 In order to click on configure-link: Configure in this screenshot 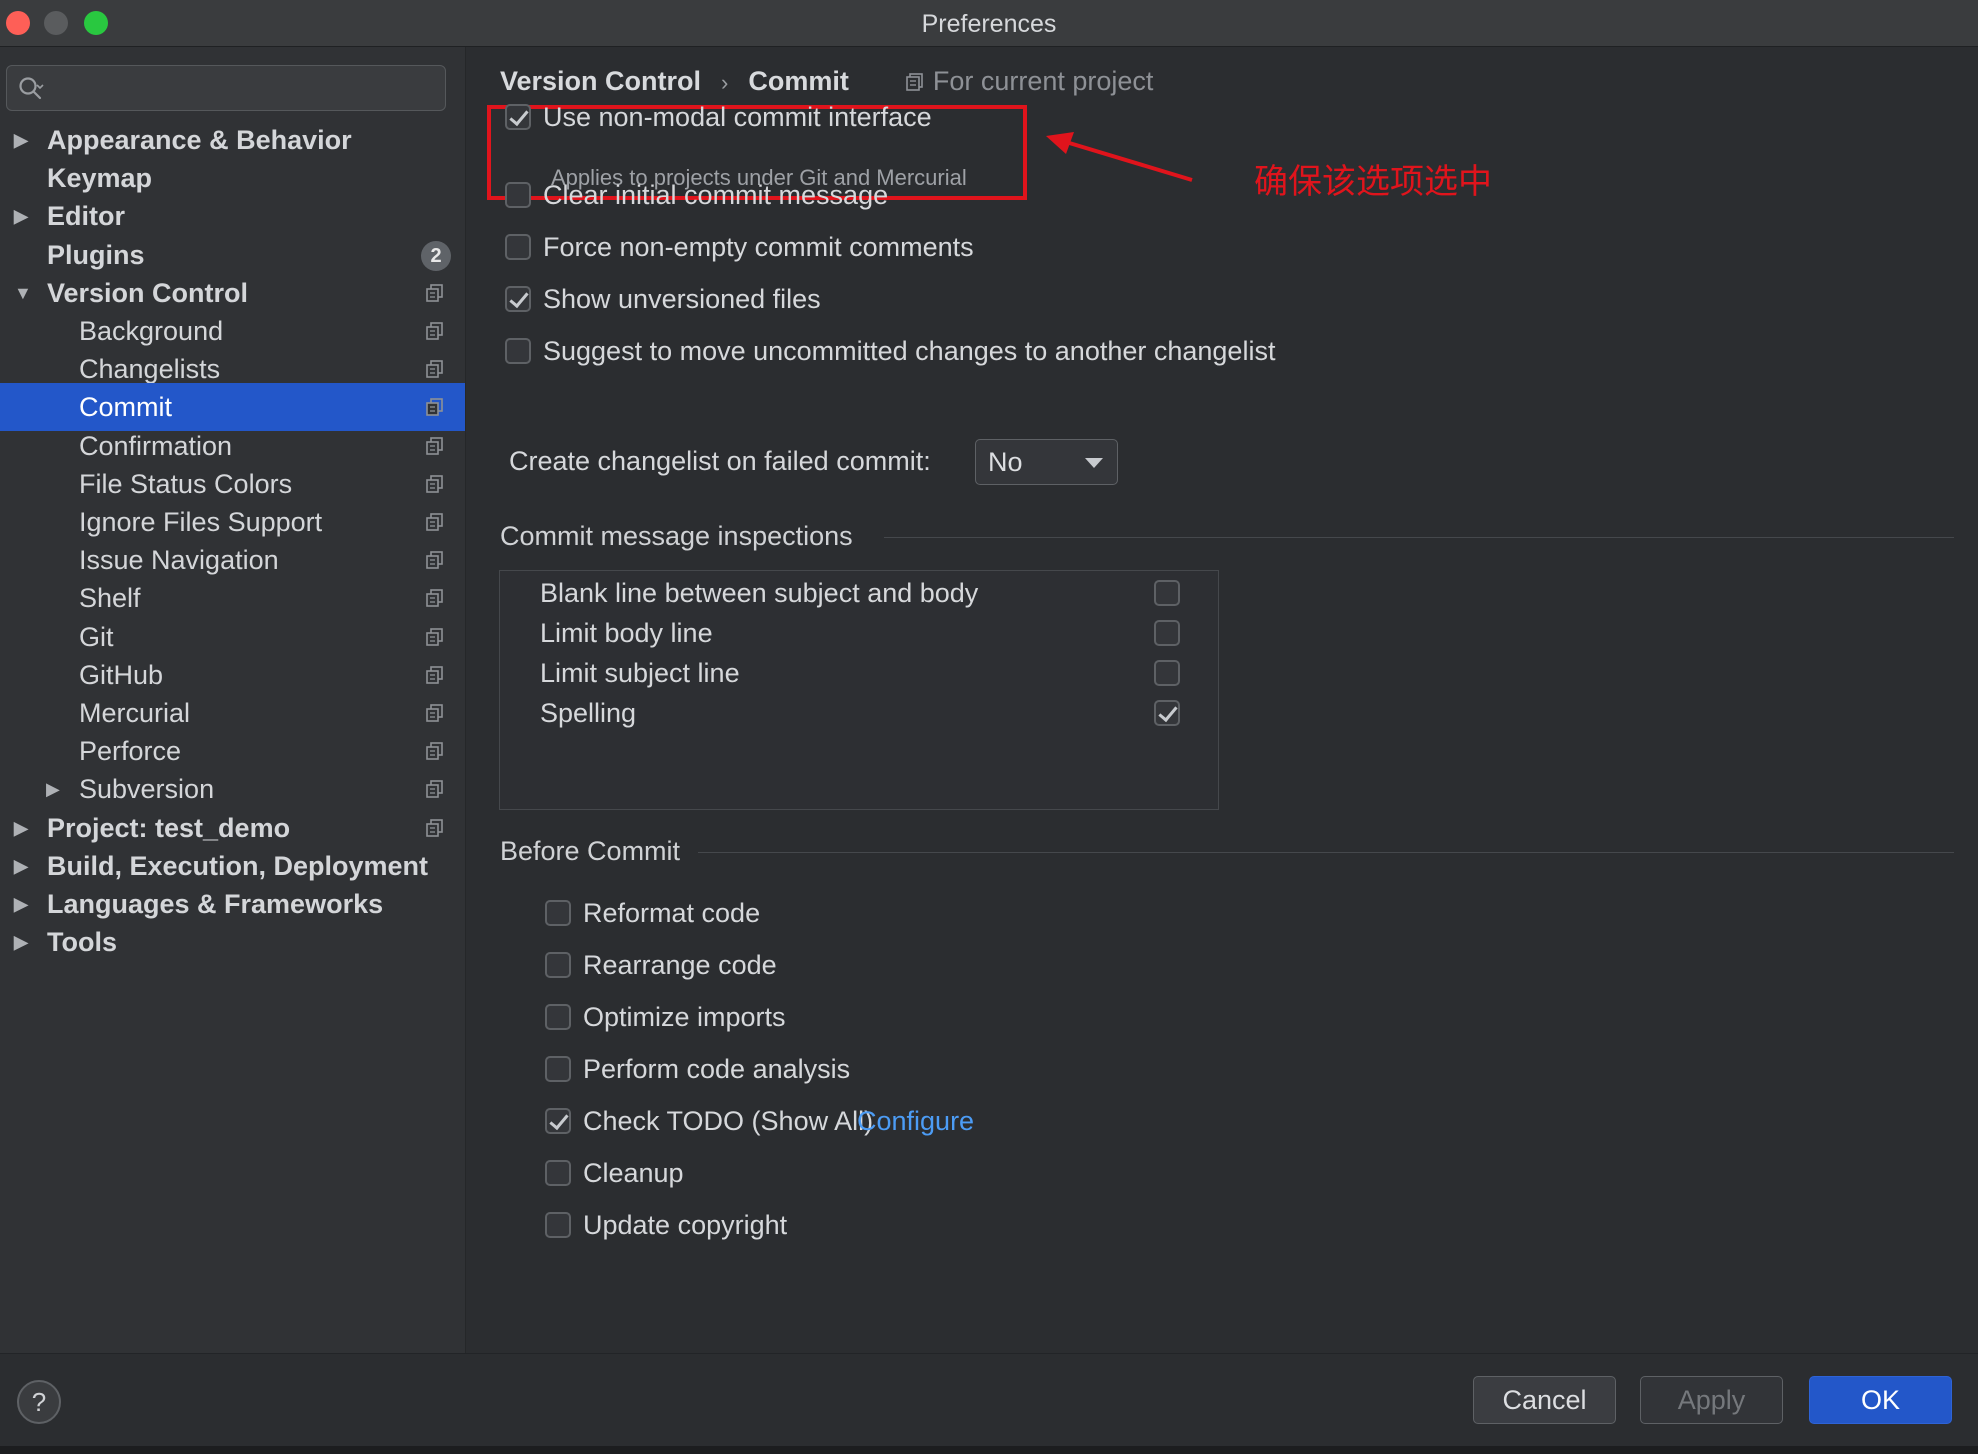, I will do `click(915, 1121)`.